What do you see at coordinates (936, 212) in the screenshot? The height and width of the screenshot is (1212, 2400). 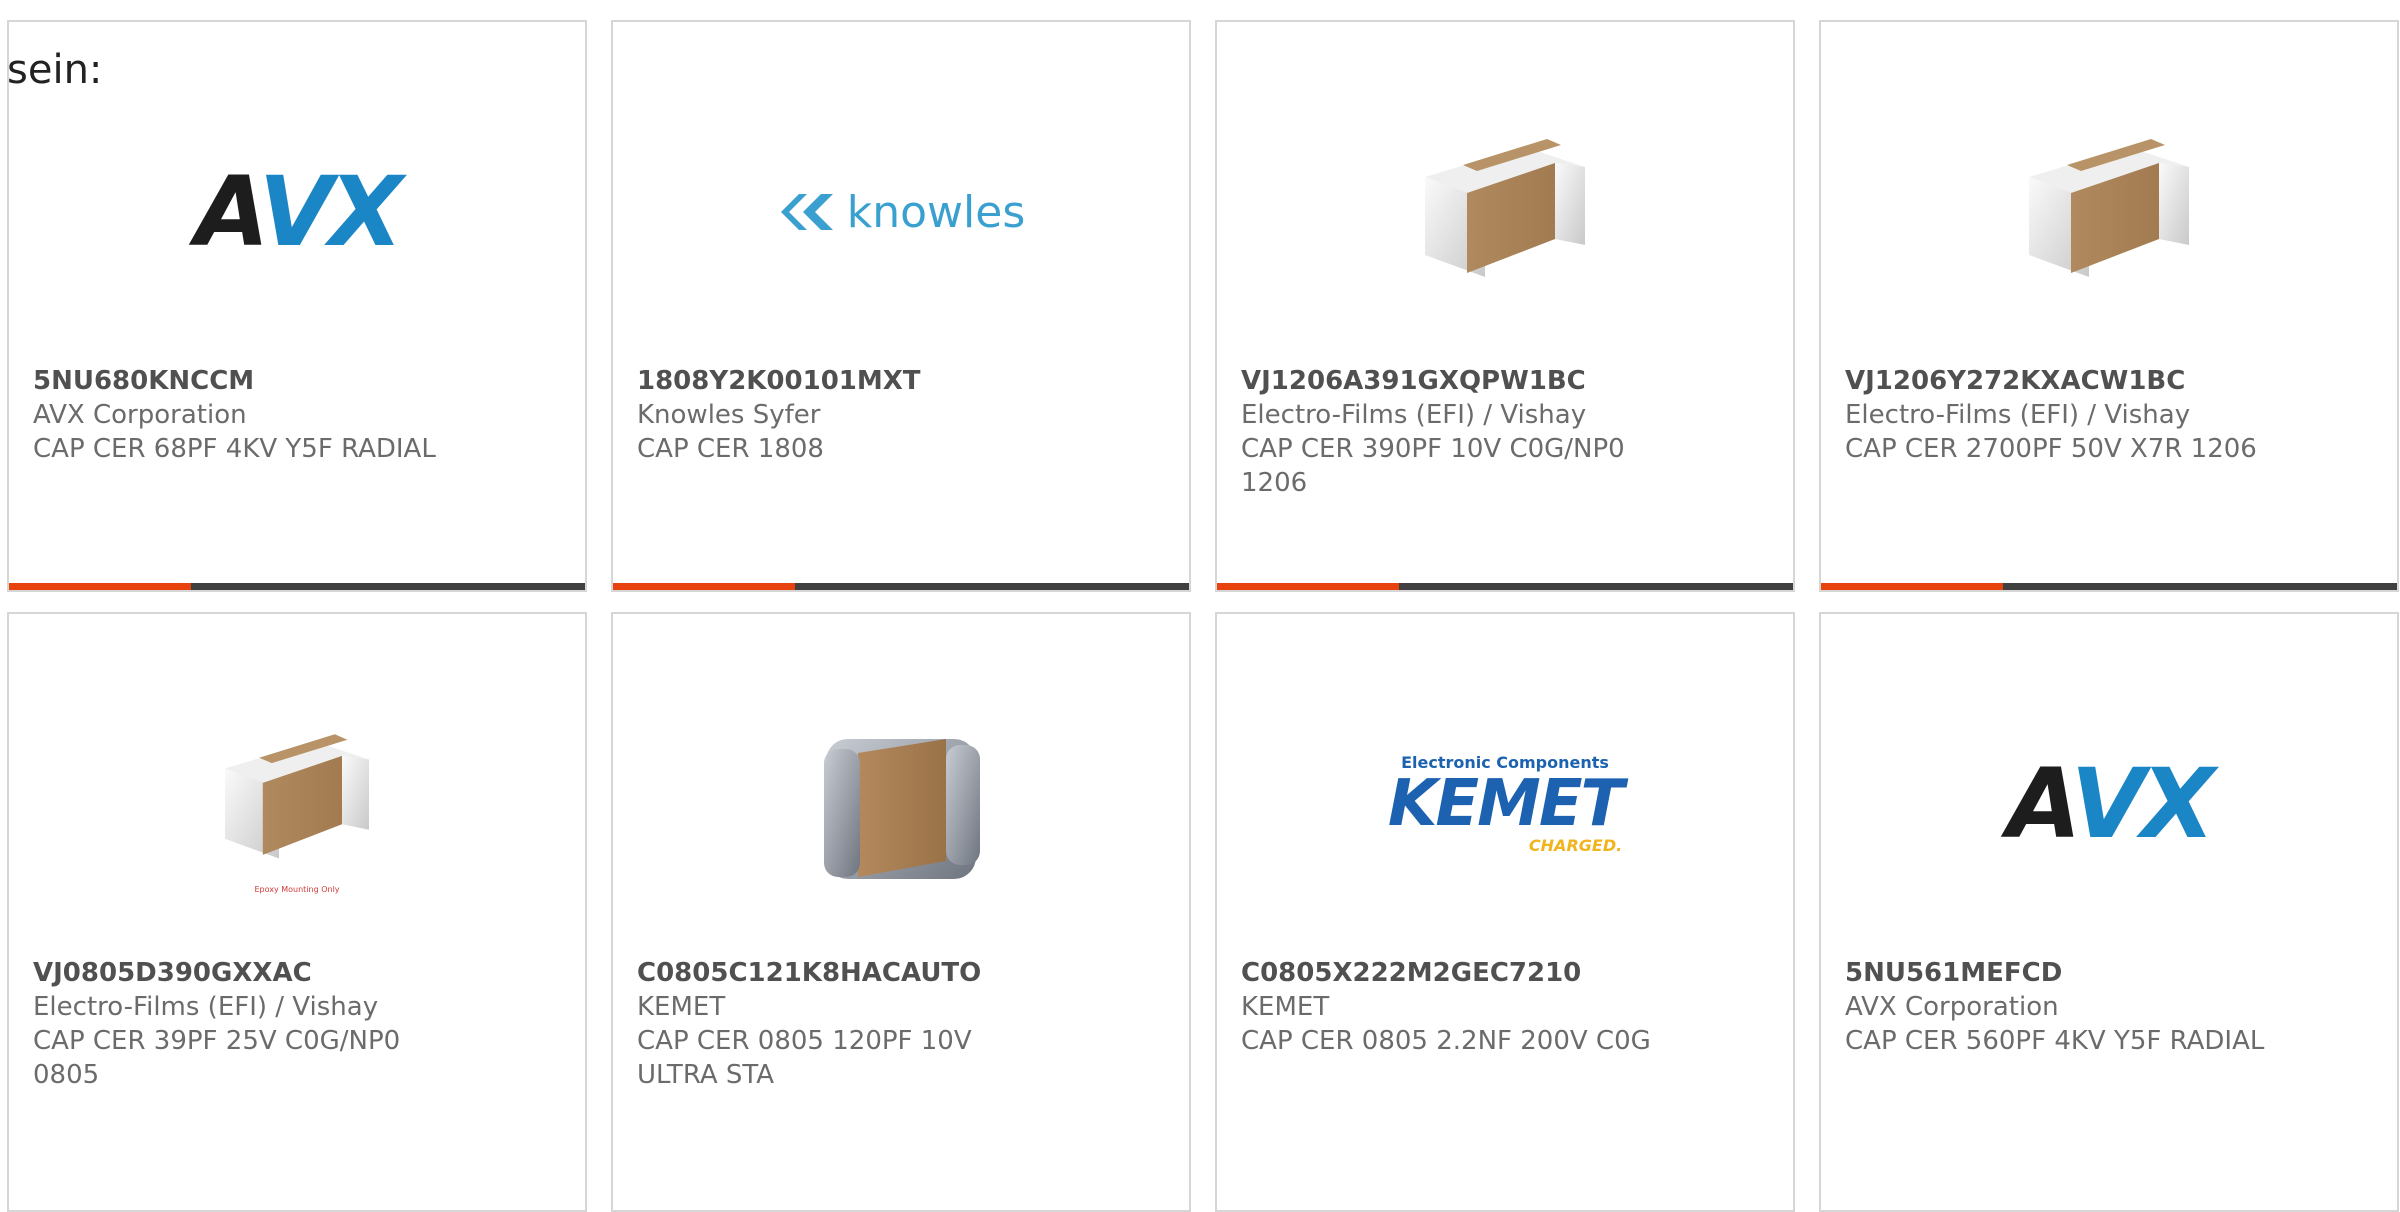 I see `knowles-logo-text: knowles` at bounding box center [936, 212].